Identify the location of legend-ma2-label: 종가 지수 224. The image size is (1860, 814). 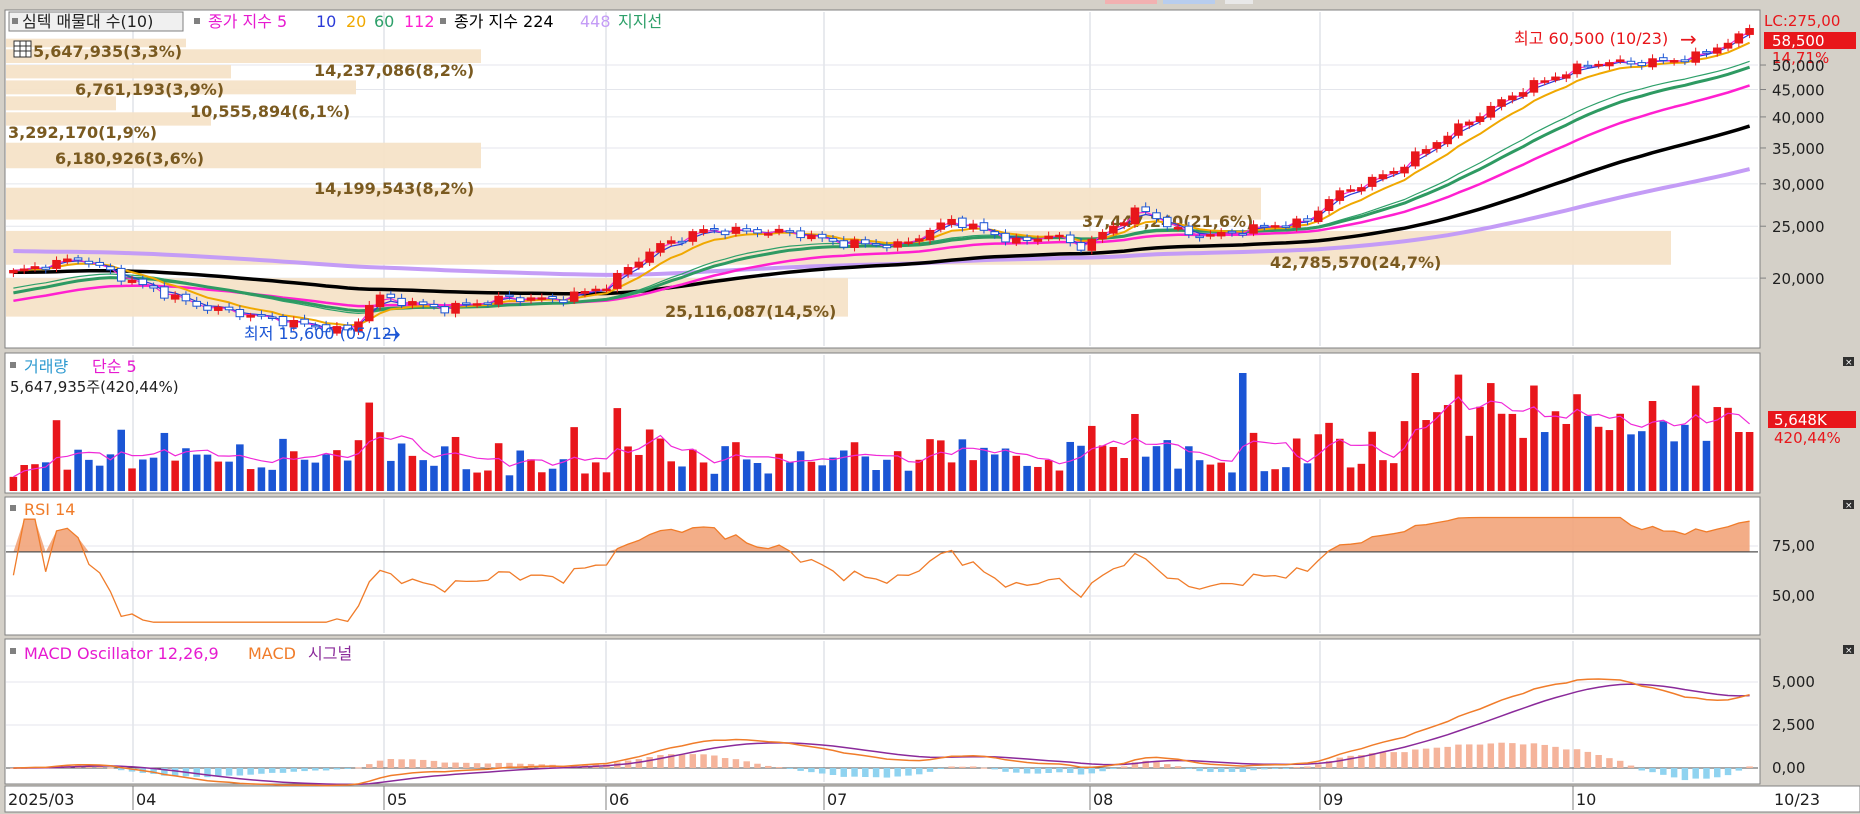
(504, 21).